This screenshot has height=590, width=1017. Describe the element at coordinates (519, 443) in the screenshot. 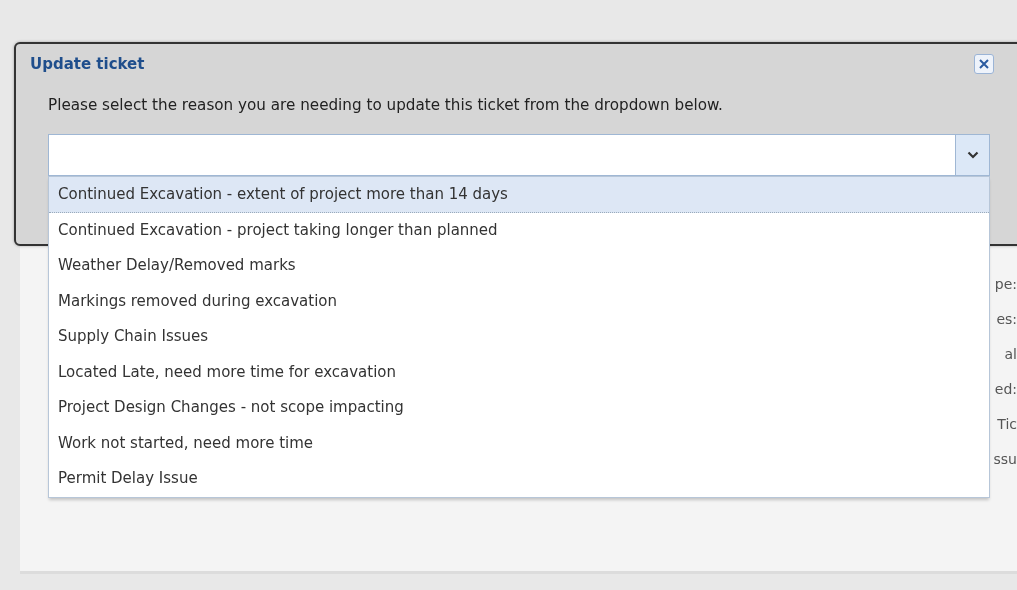

I see `dropdown-option: Work not started, need more time` at that location.